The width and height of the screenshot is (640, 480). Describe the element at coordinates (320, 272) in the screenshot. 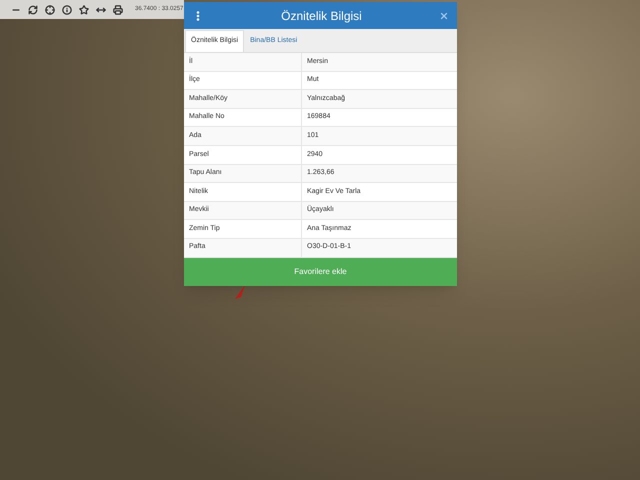

I see `add-favorites-button: Favorilere ekle` at that location.